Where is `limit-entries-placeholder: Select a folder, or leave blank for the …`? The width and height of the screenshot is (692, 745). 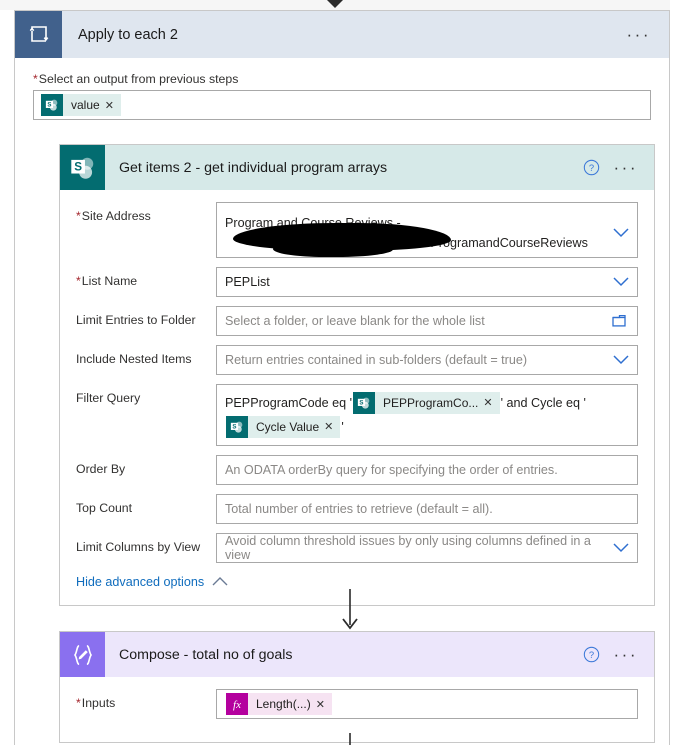
limit-entries-placeholder: Select a folder, or leave blank for the … is located at coordinates (355, 321).